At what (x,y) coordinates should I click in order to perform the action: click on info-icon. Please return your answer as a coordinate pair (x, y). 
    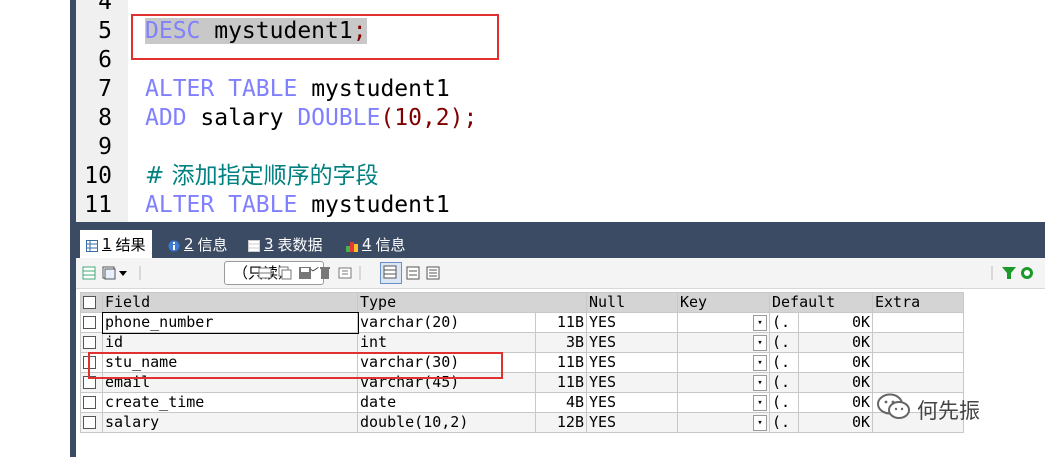
    Looking at the image, I should click on (174, 245).